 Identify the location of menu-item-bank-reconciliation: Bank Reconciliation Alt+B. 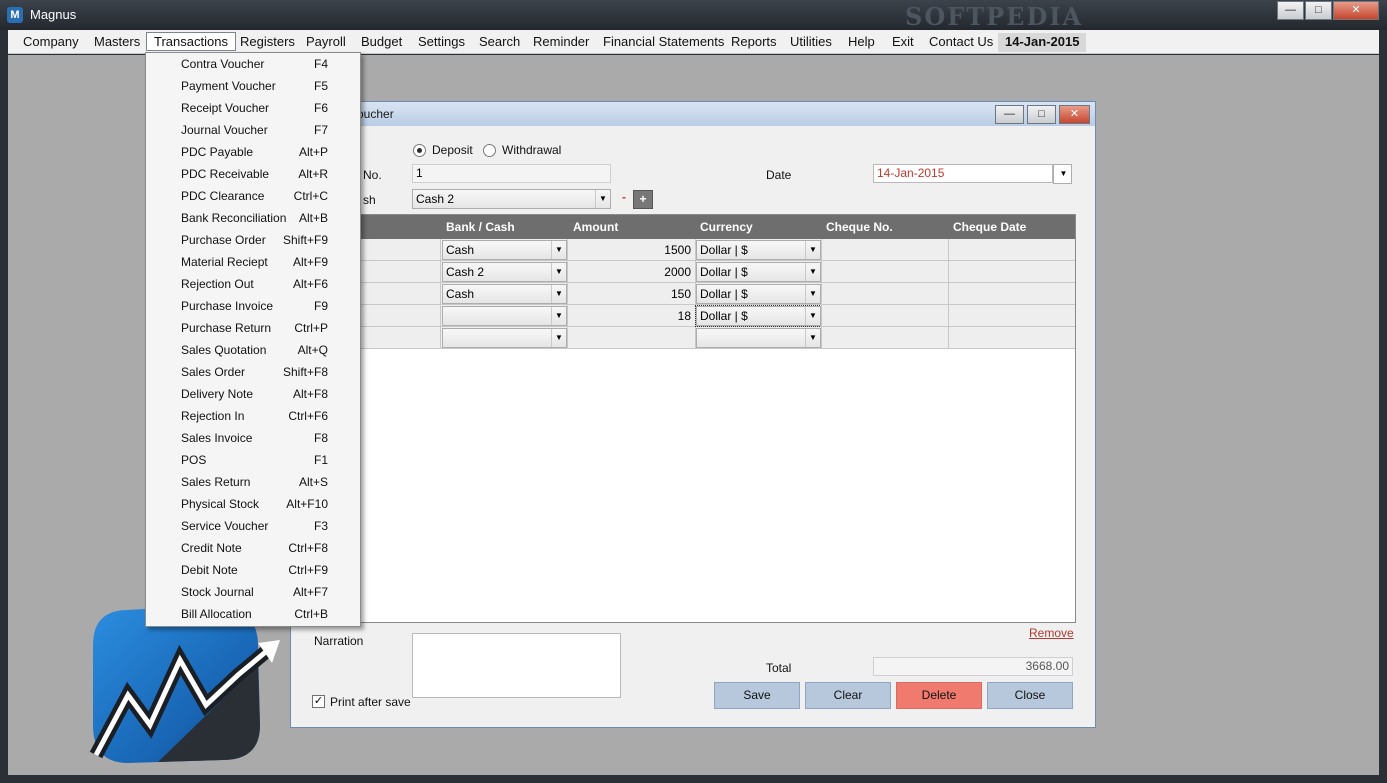
(253, 218).